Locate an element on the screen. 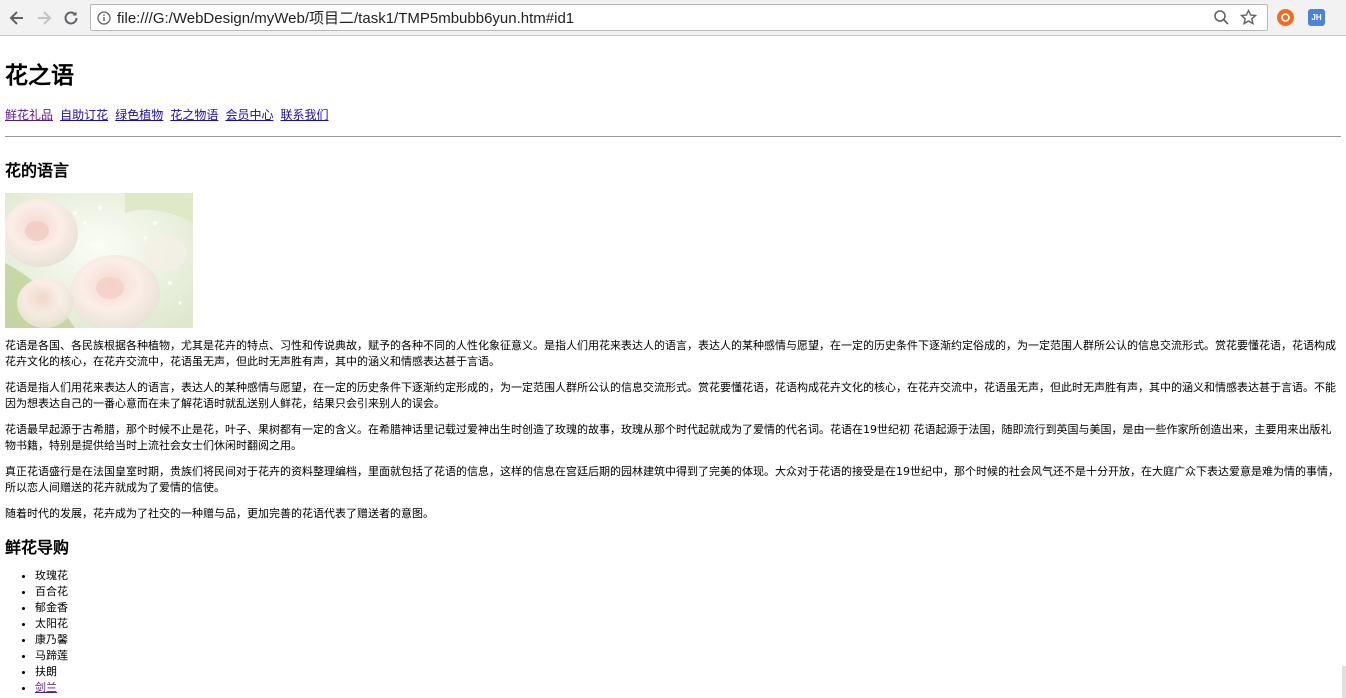 The image size is (1346, 698). list-item: 剑兰 is located at coordinates (688, 688).